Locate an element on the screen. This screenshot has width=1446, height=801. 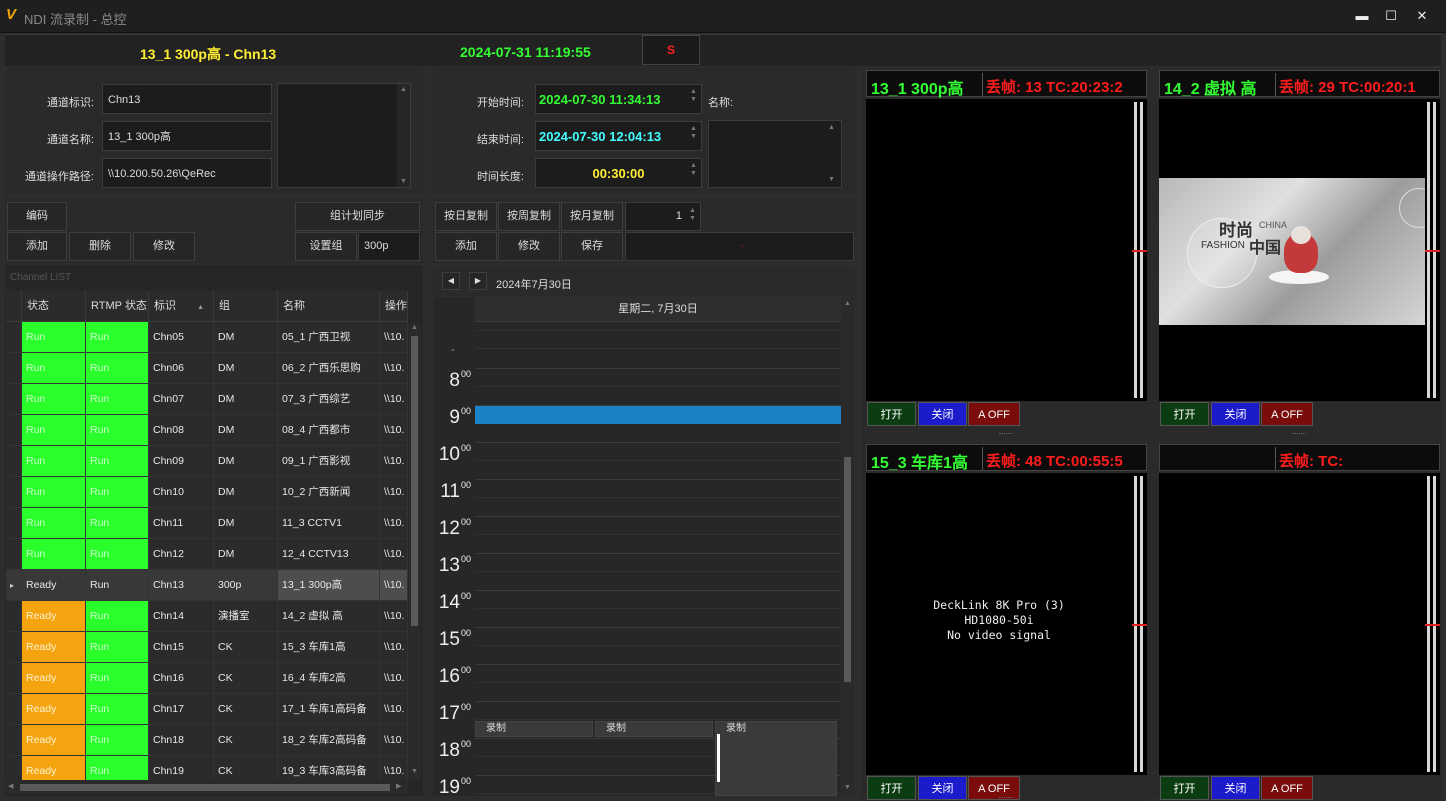
event-resize-handle is located at coordinates (718, 758).